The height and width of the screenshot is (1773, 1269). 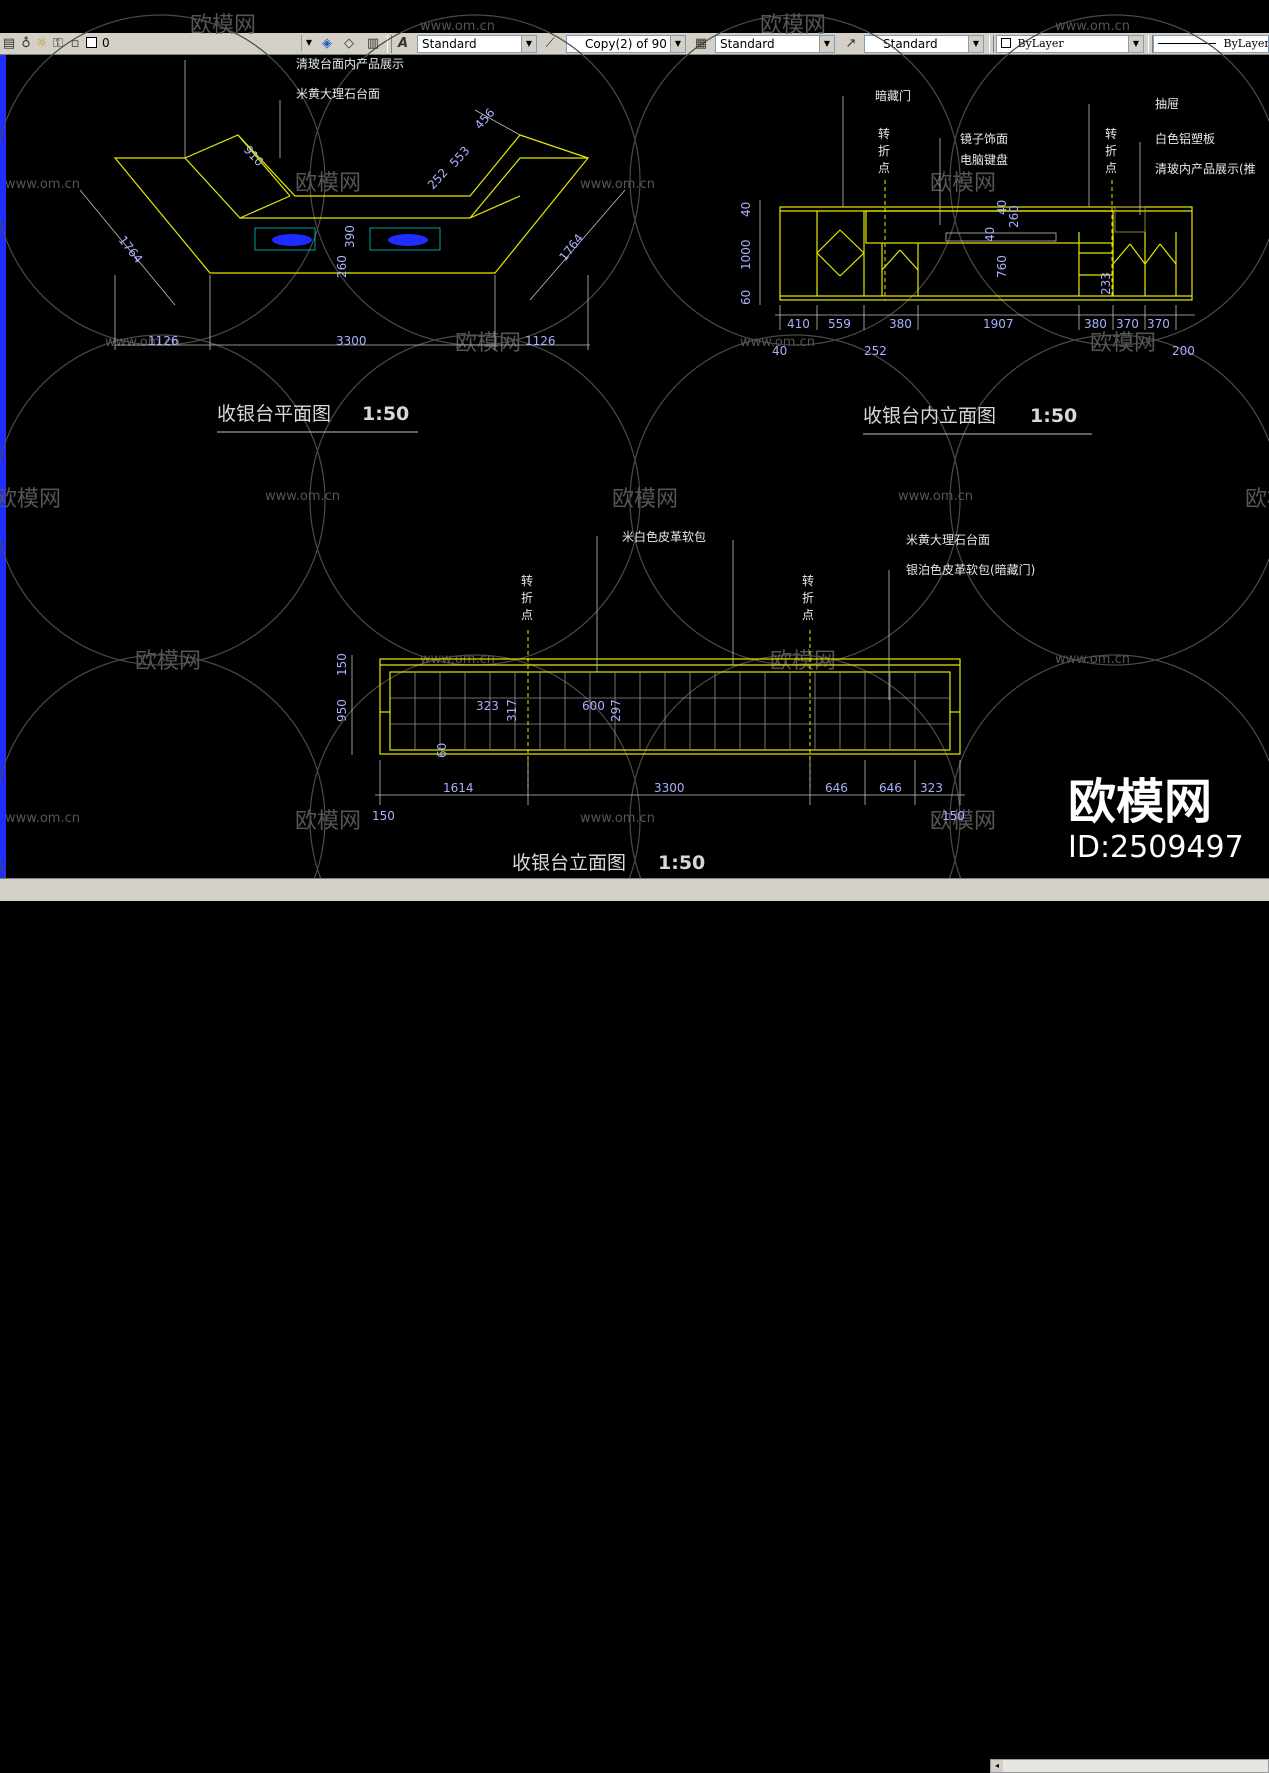 I want to click on plan-dim: 910, so click(x=254, y=156).